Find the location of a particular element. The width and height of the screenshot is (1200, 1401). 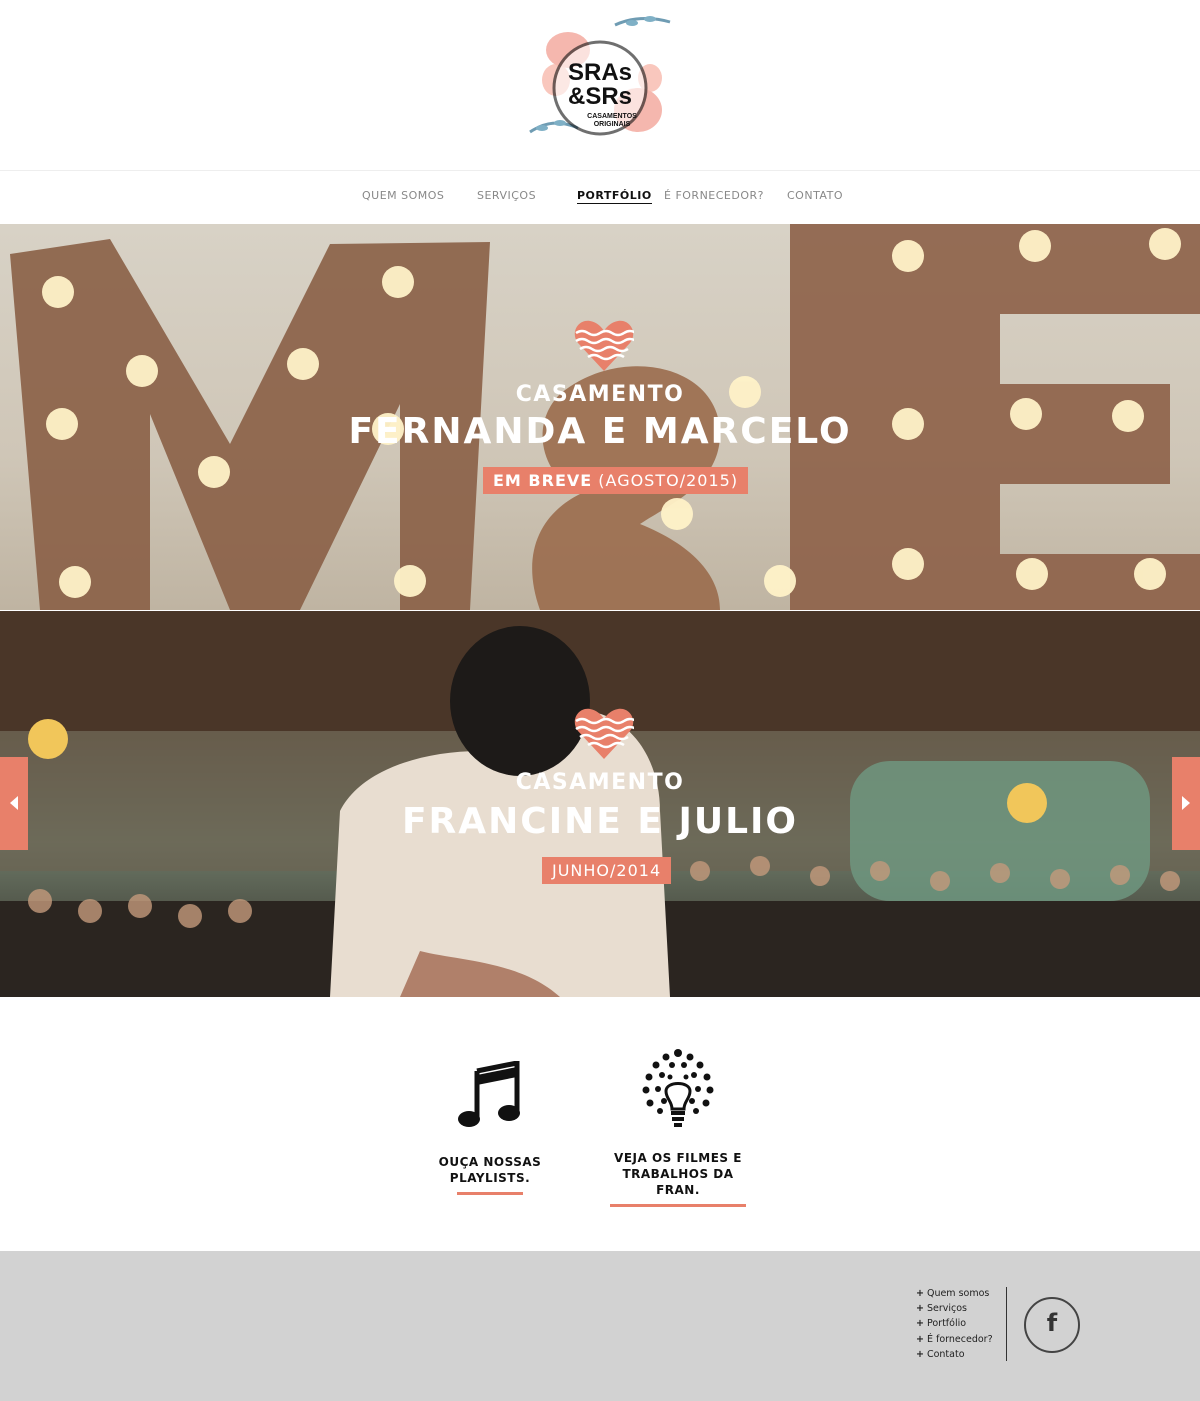

music-note-icon is located at coordinates (489, 1093).